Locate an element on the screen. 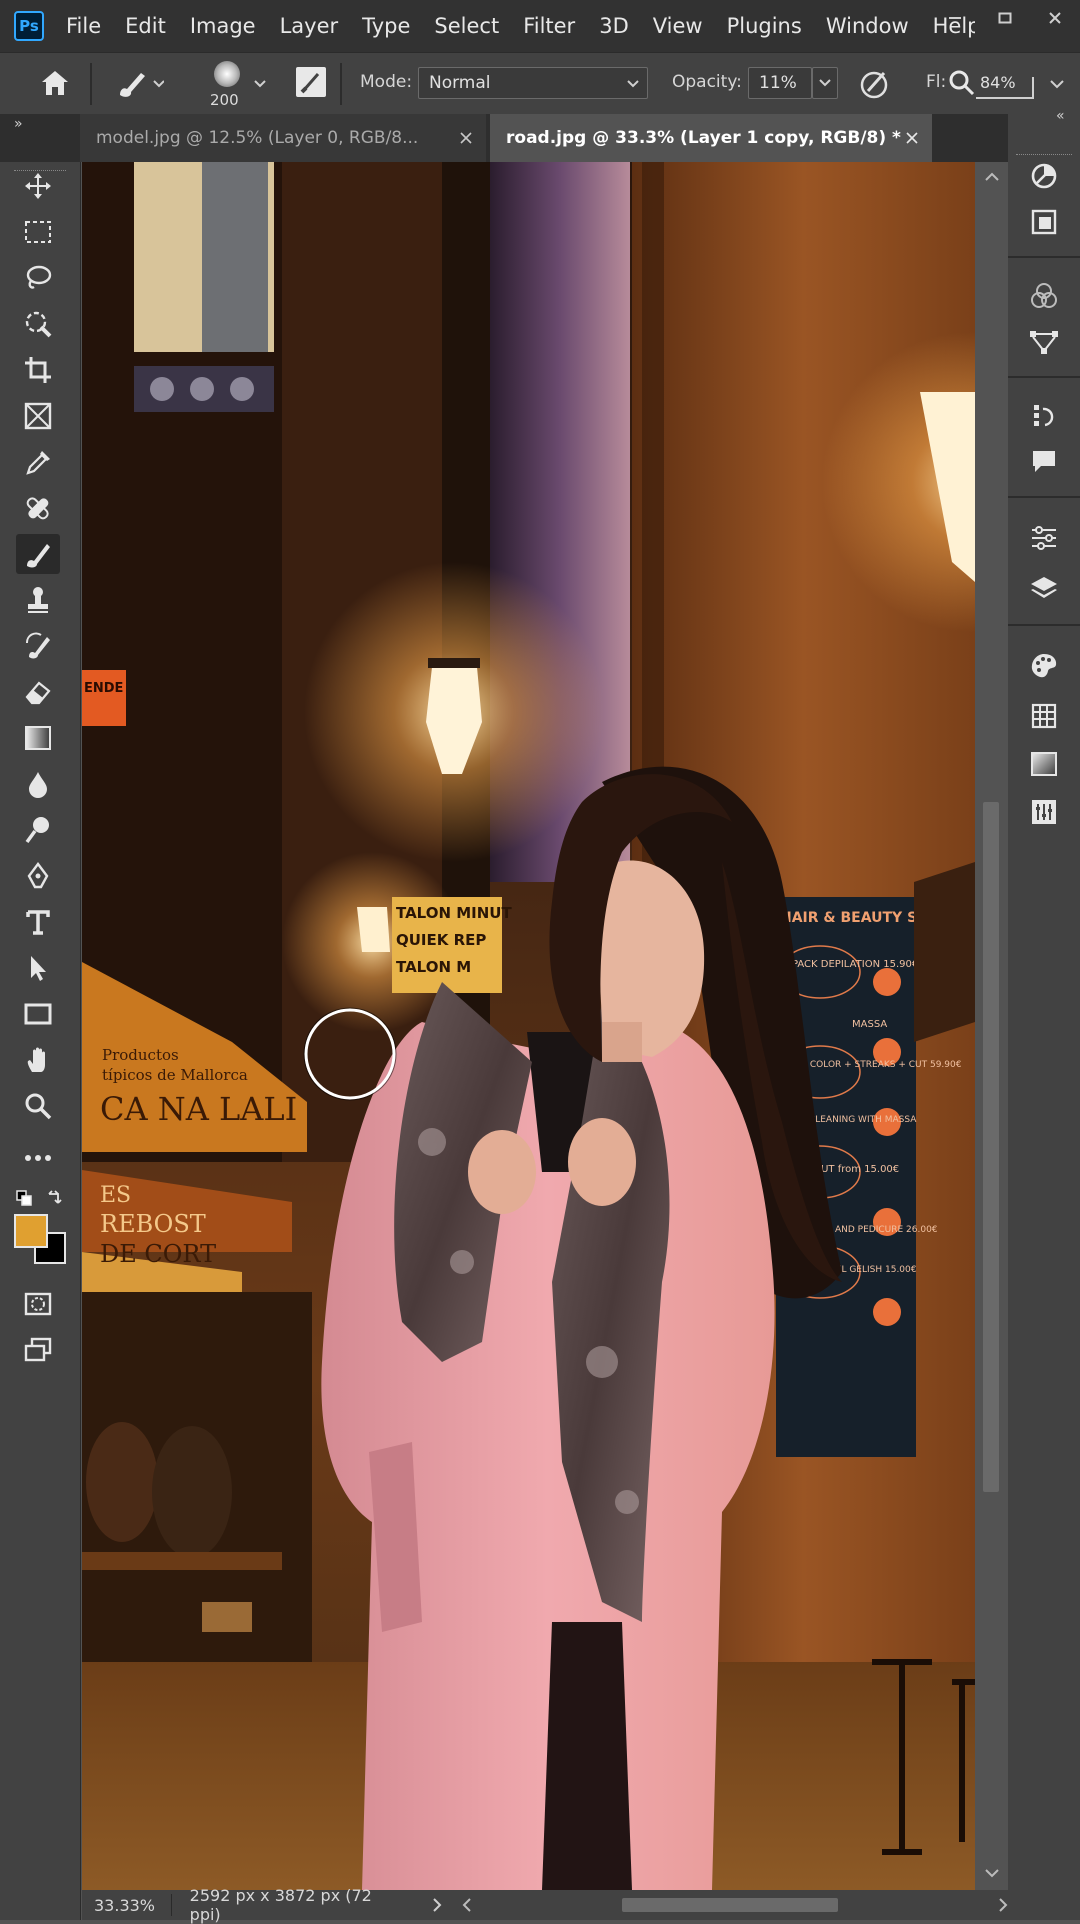 The height and width of the screenshot is (1924, 1080). blur-tool is located at coordinates (38, 784).